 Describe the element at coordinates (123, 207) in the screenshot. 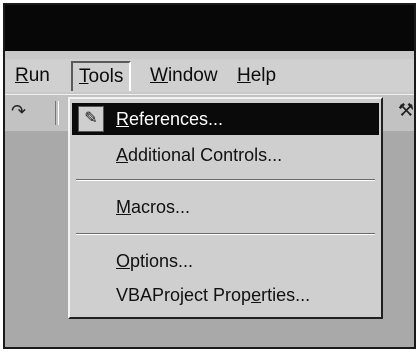

I see `menu-item-macros-mnemonic: M` at that location.